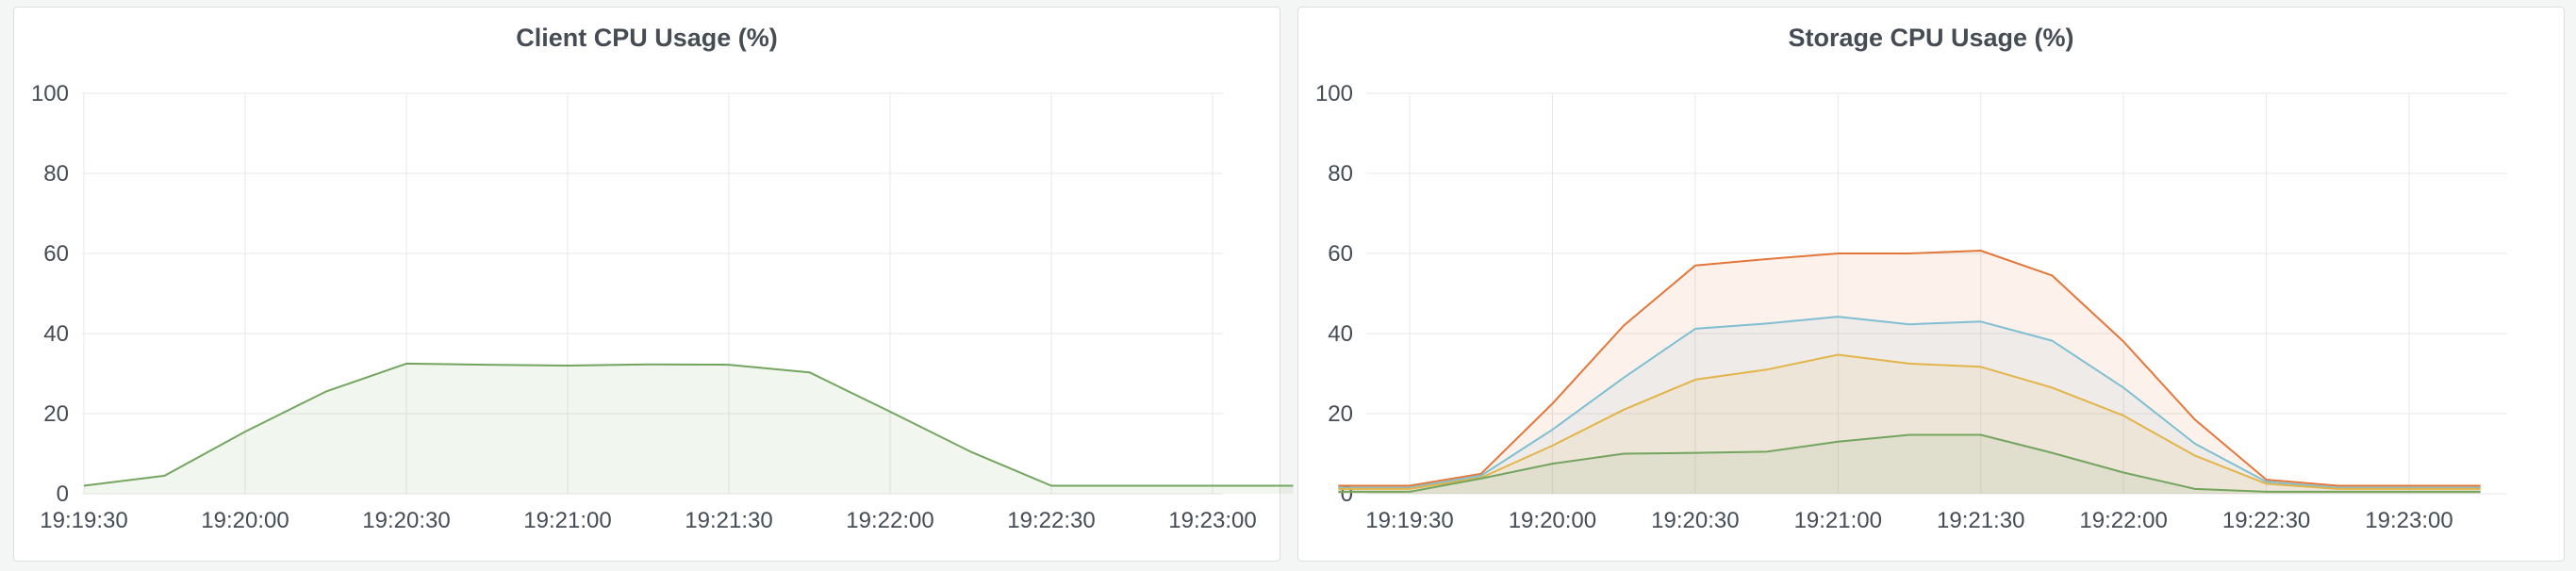  I want to click on series-area, so click(689, 428).